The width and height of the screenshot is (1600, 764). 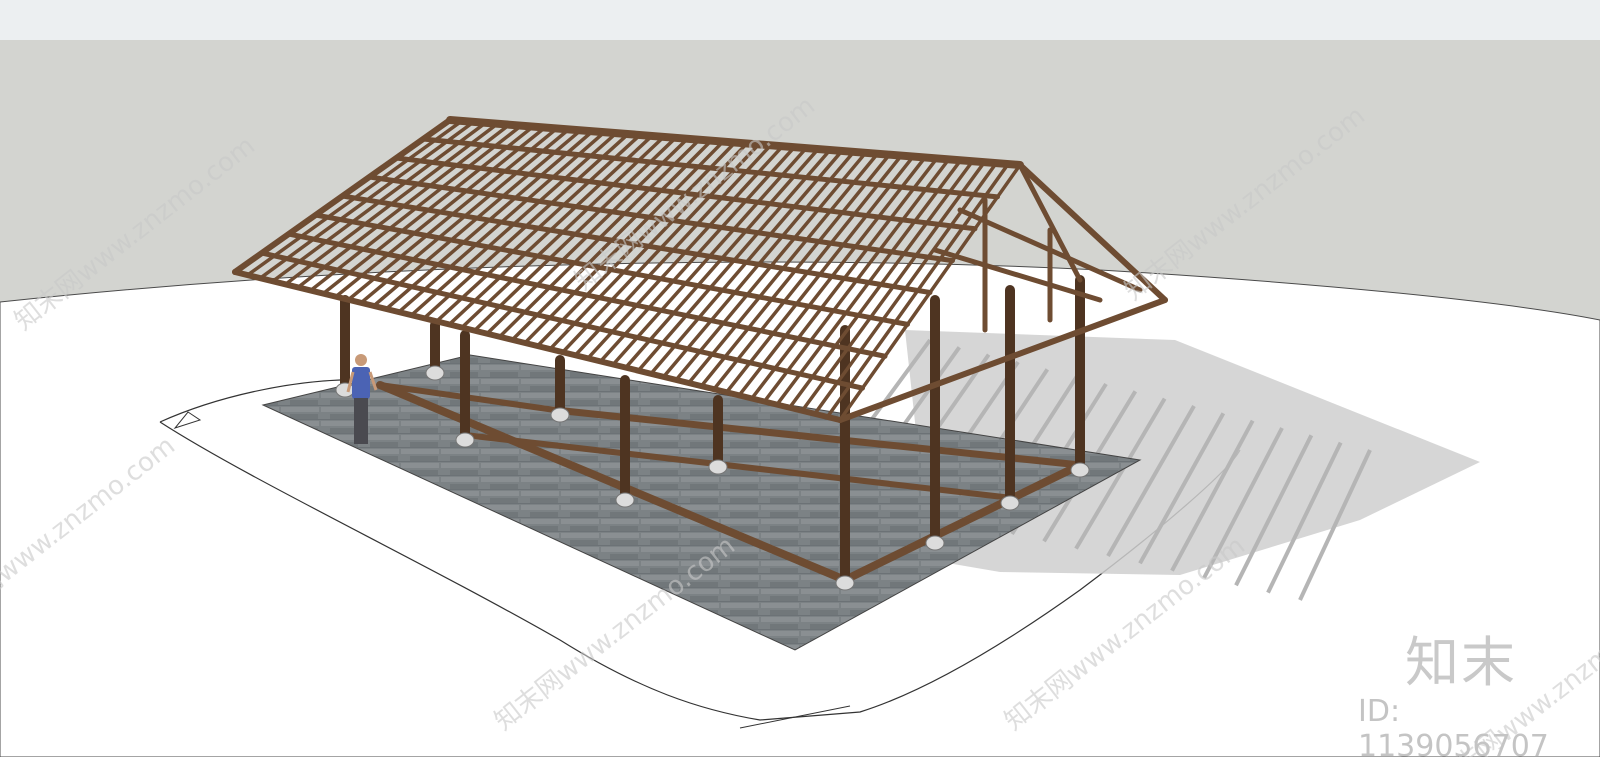 I want to click on person-shirt, so click(x=361, y=383).